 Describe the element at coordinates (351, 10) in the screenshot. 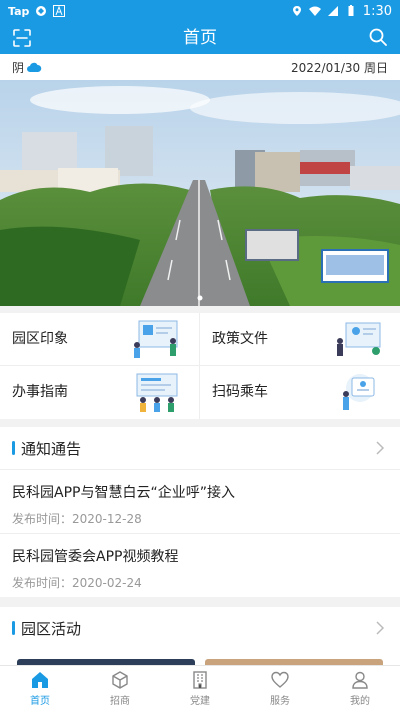

I see `battery-icon` at that location.